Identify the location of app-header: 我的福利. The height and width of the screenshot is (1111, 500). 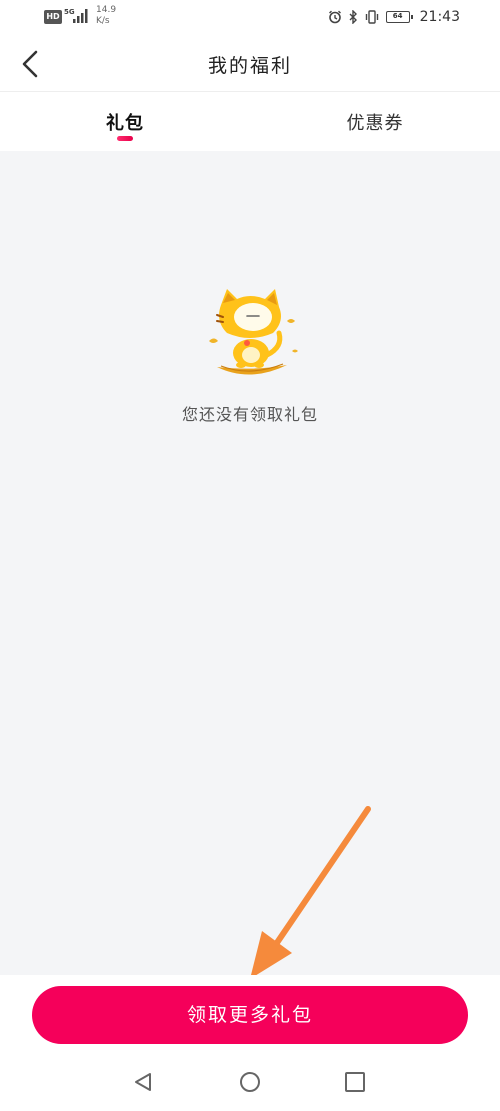
(250, 64).